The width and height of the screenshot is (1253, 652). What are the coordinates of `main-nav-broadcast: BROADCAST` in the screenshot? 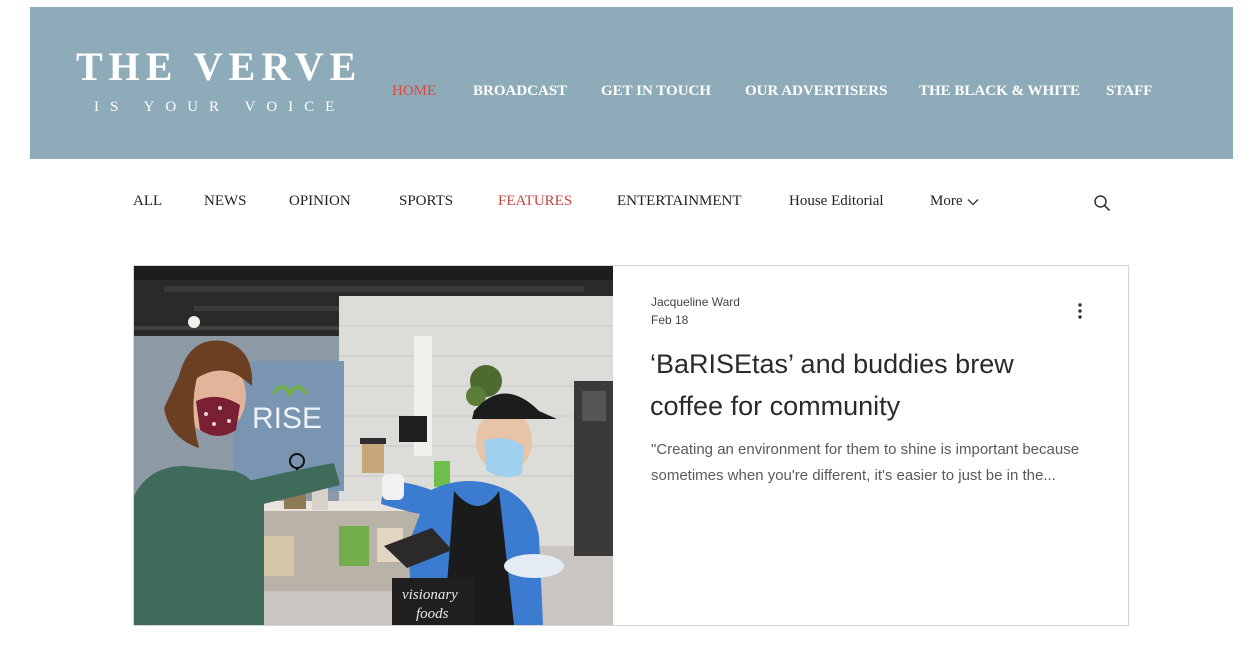 It's located at (520, 91).